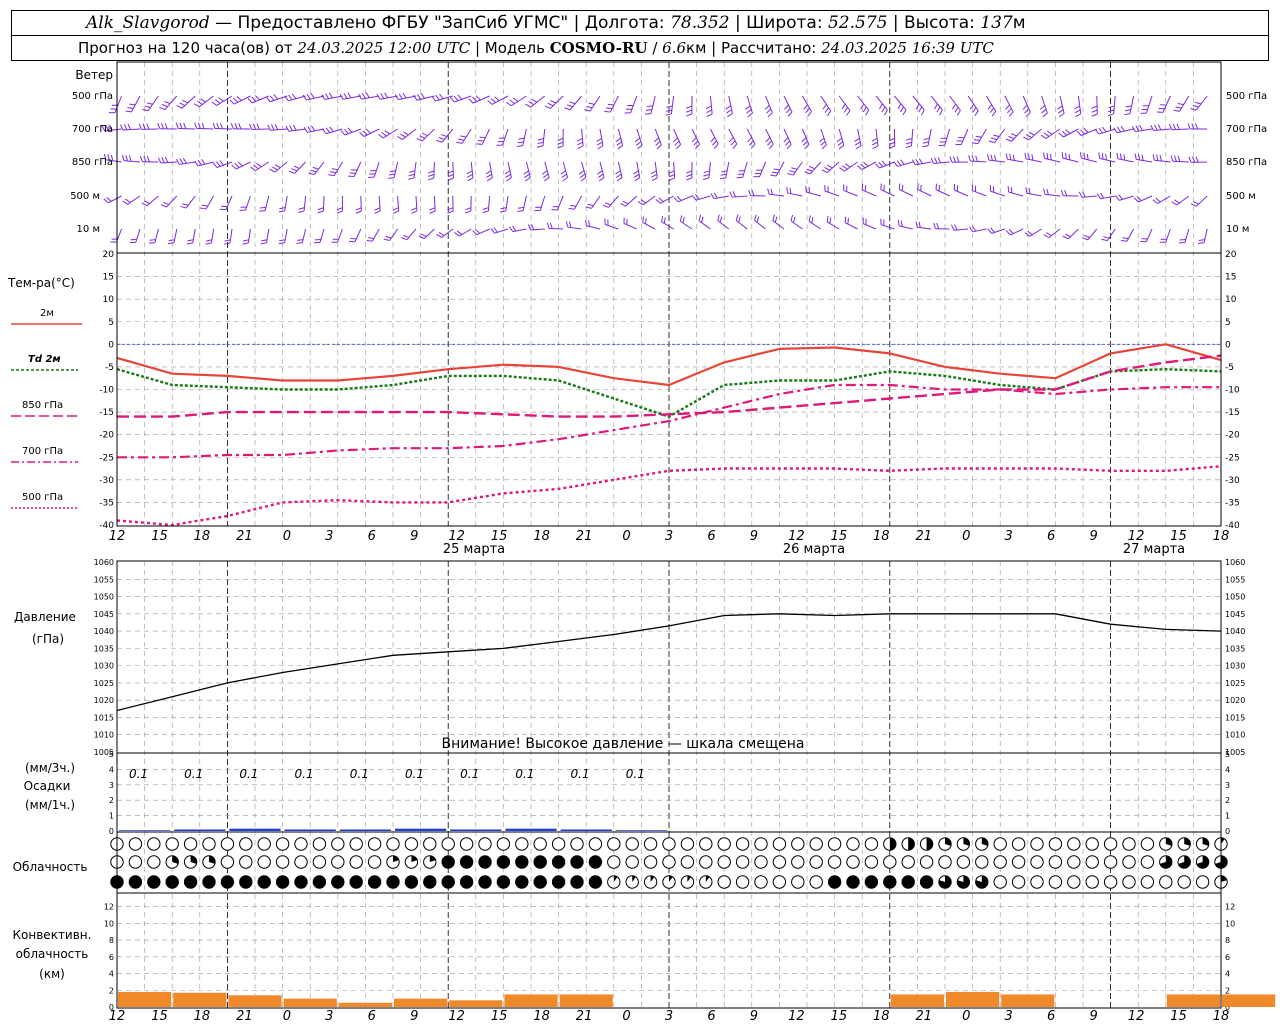 The image size is (1280, 1024). Describe the element at coordinates (1232, 391) in the screenshot. I see `temp-ytick-right: -10` at that location.